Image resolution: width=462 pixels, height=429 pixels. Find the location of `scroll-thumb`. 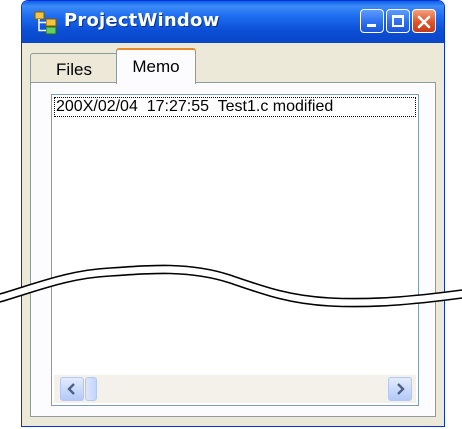

scroll-thumb is located at coordinates (91, 389).